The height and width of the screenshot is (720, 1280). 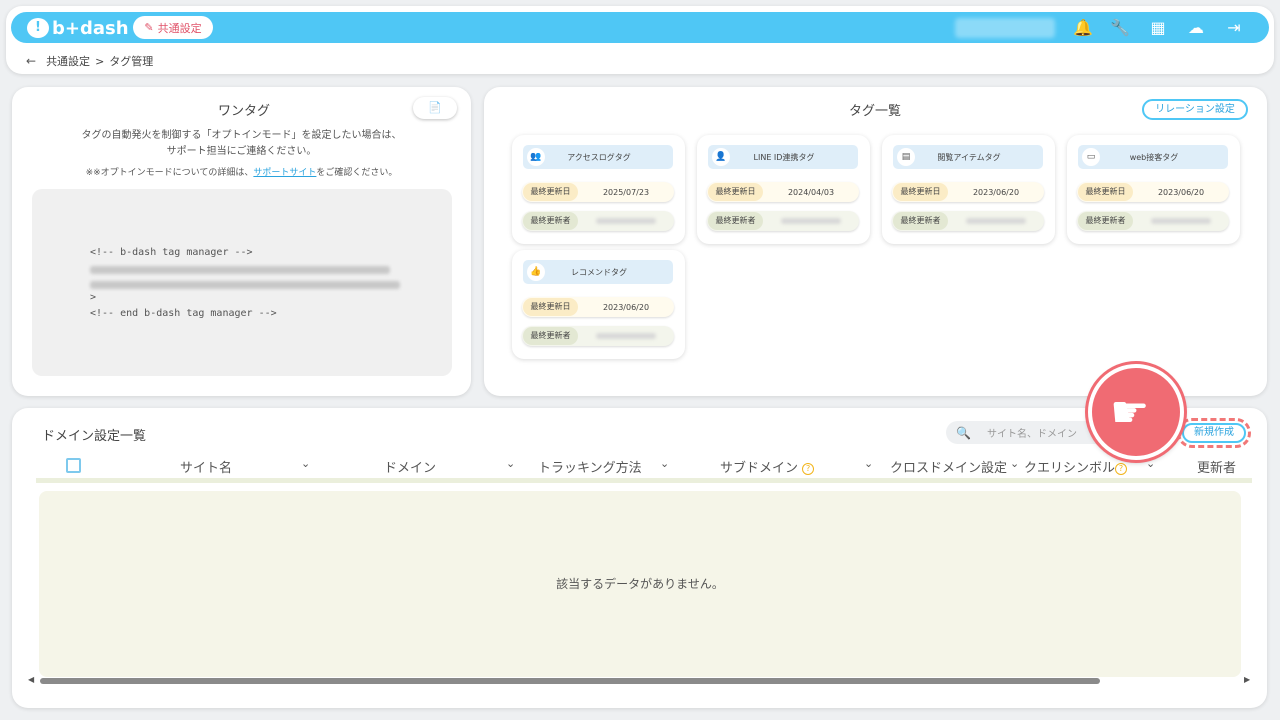 I want to click on new-create-button: 新規作成, so click(x=1214, y=433).